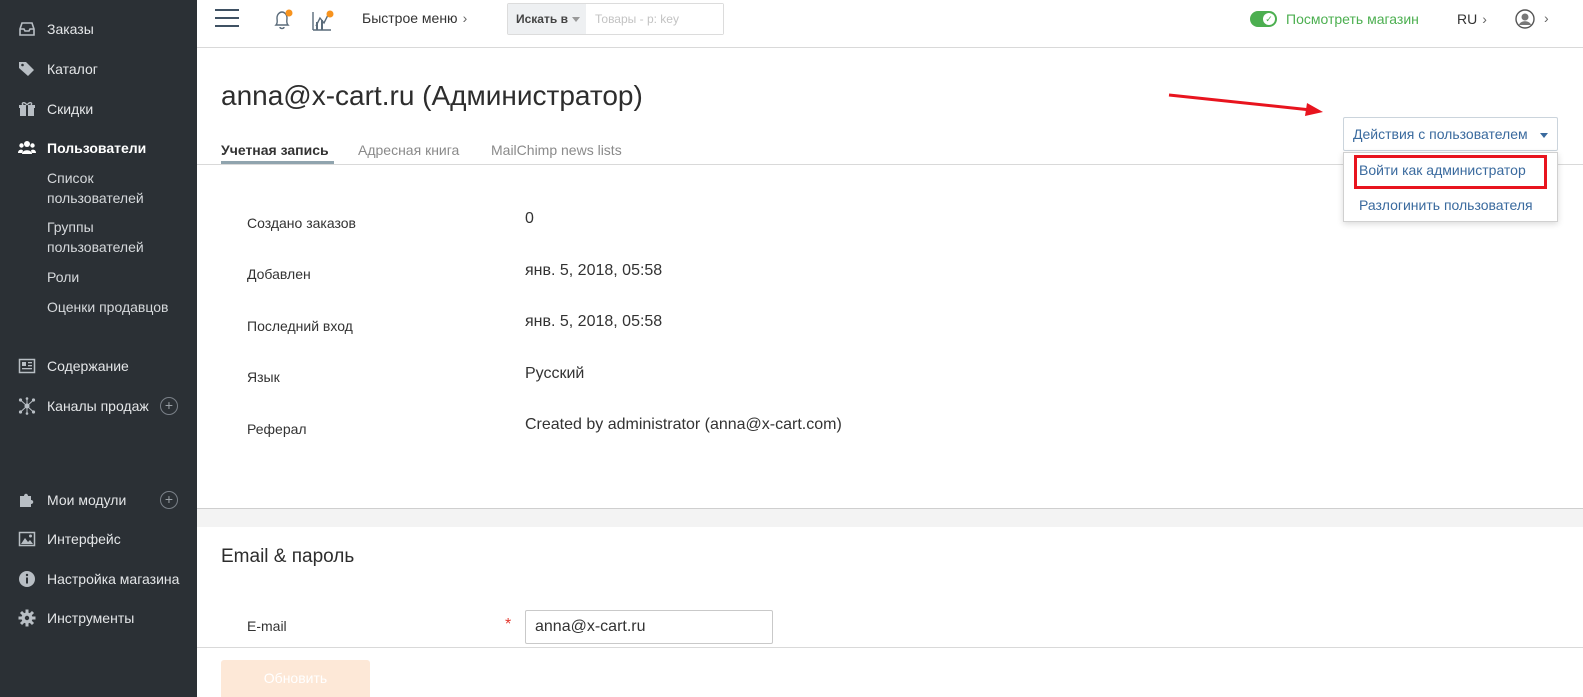 Image resolution: width=1583 pixels, height=697 pixels. Describe the element at coordinates (1467, 19) in the screenshot. I see `language-label: RU` at that location.